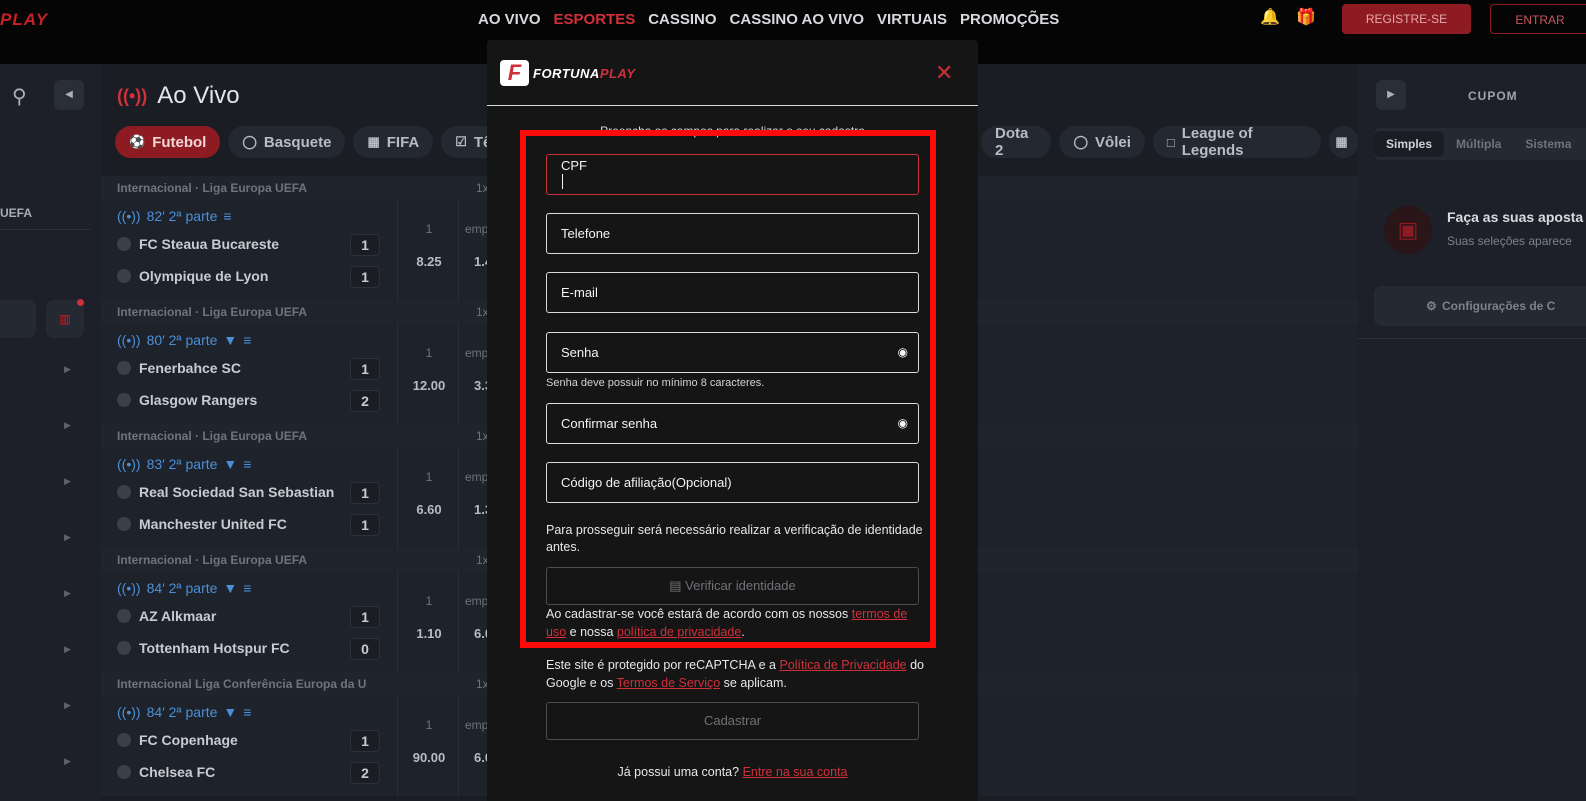 This screenshot has height=801, width=1586. Describe the element at coordinates (732, 721) in the screenshot. I see `signup-submit-button: Cadastrar` at that location.